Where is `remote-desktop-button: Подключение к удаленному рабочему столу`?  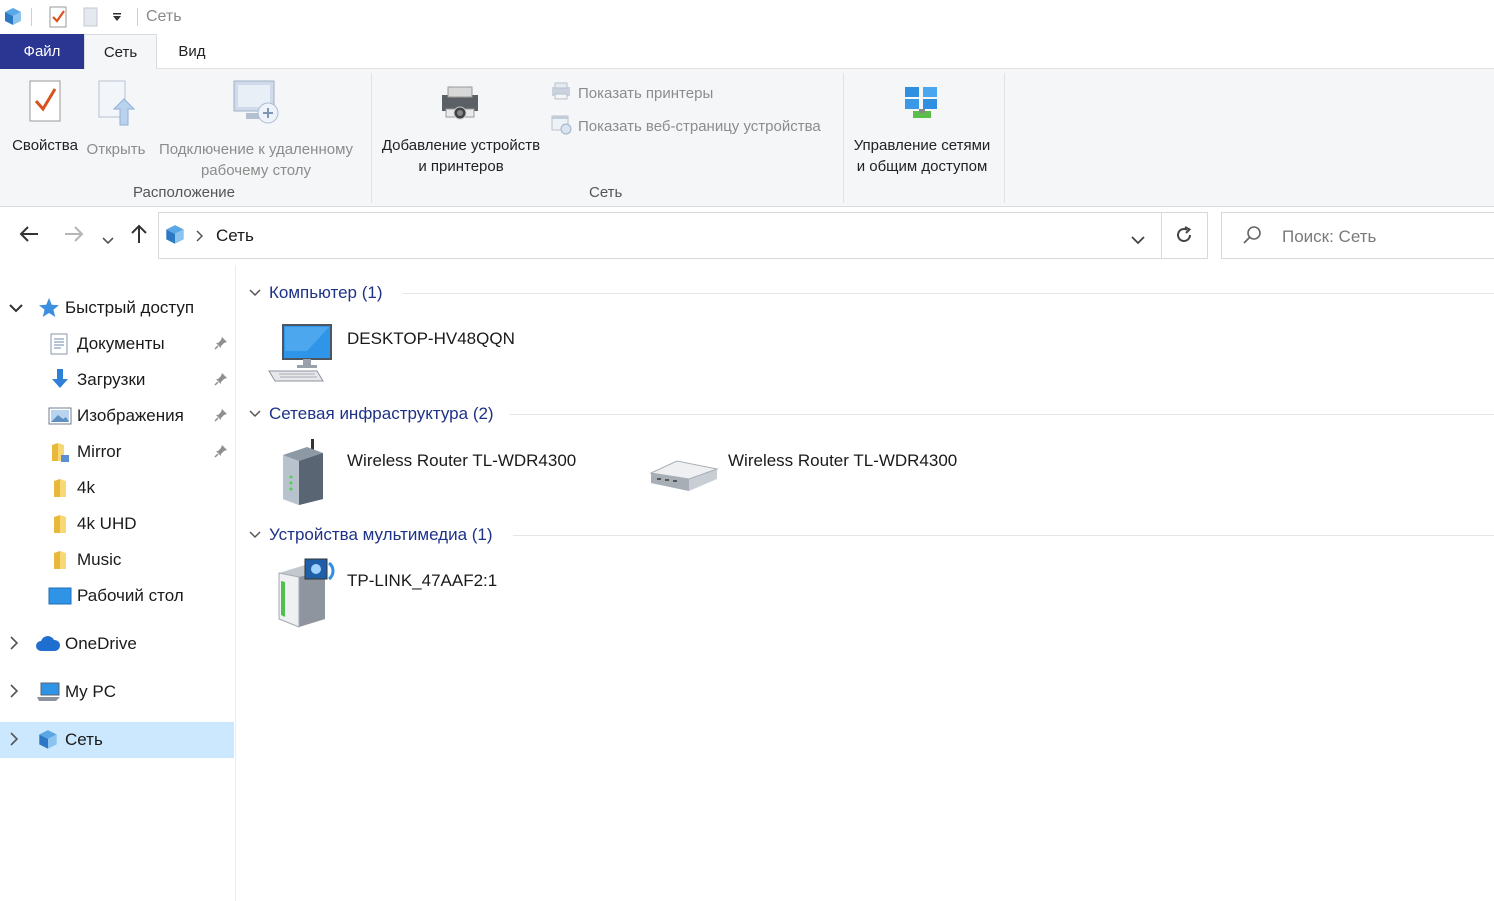
remote-desktop-button: Подключение к удаленному рабочему столу is located at coordinates (256, 129).